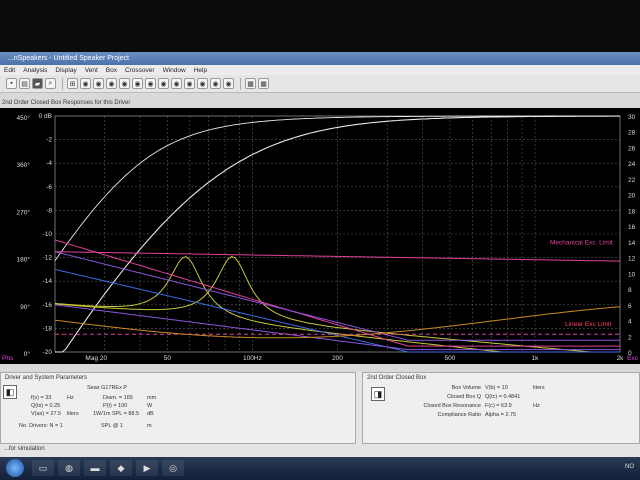  Describe the element at coordinates (496, 388) in the screenshot. I see `box-volume-value: V(b) = 10` at that location.